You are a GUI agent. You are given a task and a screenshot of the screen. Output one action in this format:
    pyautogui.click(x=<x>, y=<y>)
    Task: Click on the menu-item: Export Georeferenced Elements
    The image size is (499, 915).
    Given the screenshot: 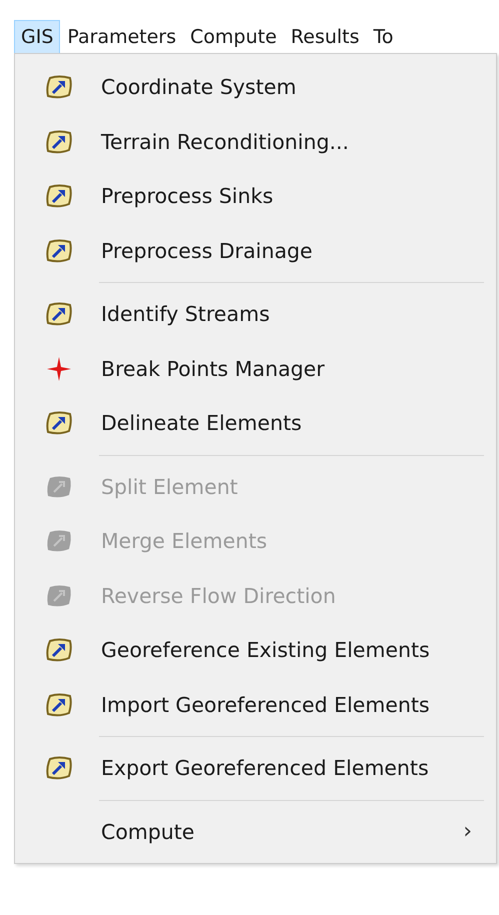 What is the action you would take?
    pyautogui.click(x=255, y=768)
    